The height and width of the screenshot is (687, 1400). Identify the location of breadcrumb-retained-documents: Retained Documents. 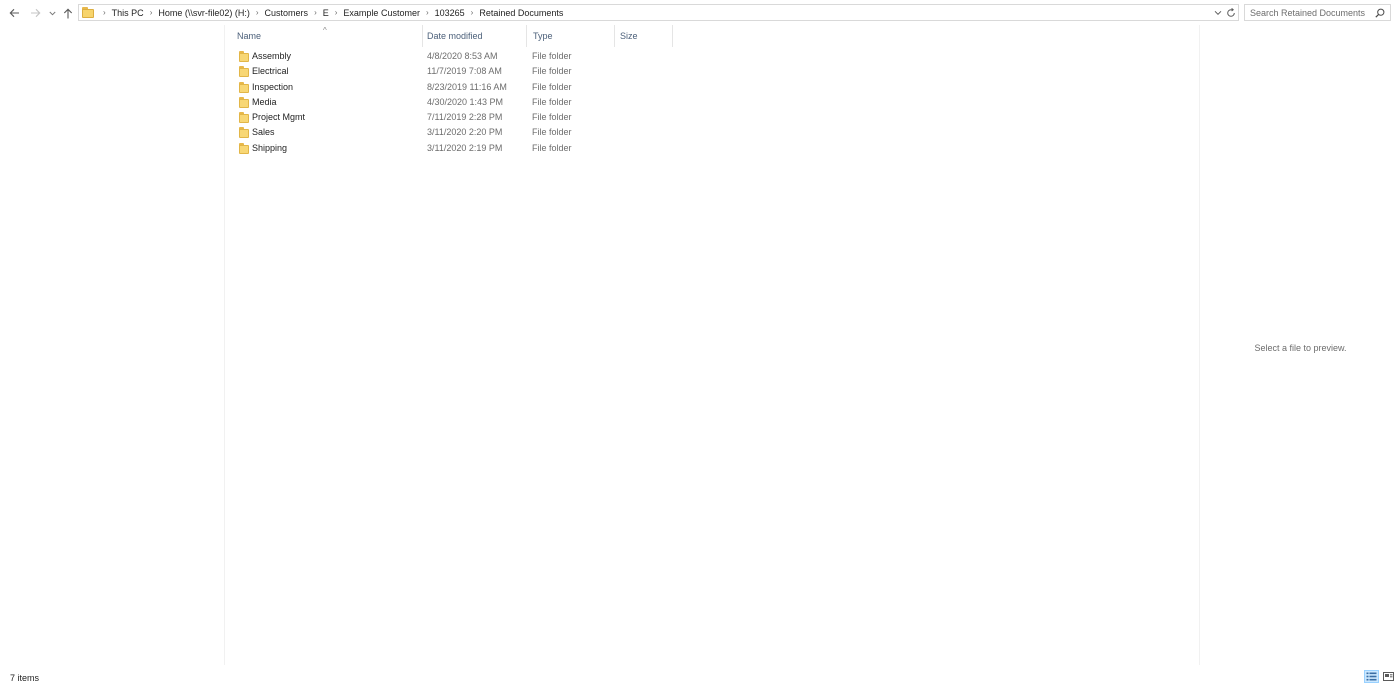
(521, 13).